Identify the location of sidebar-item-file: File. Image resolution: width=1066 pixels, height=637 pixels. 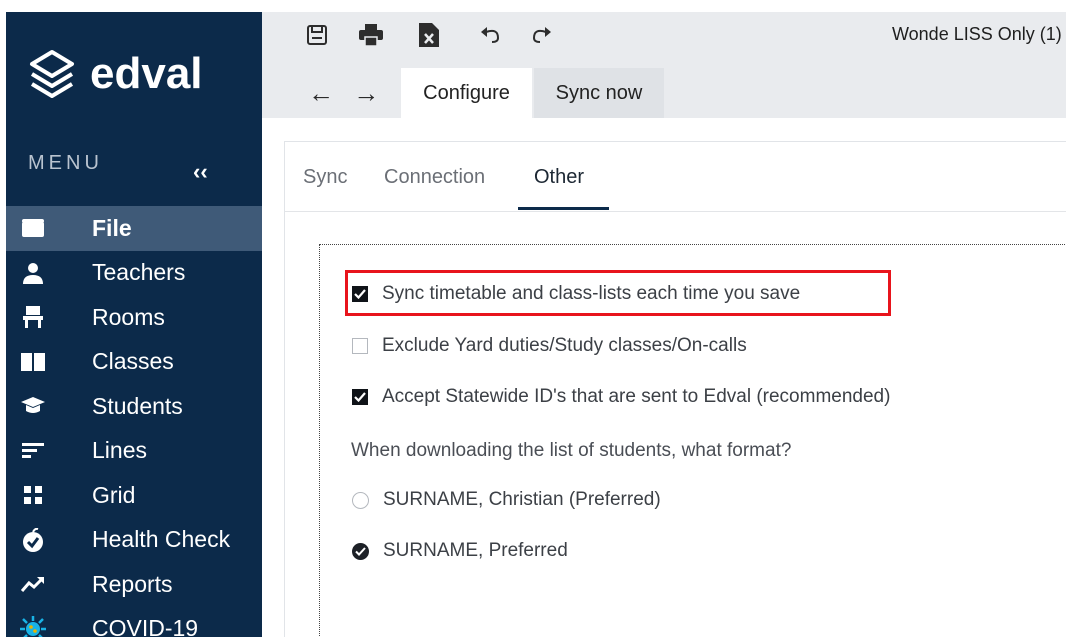
(134, 228).